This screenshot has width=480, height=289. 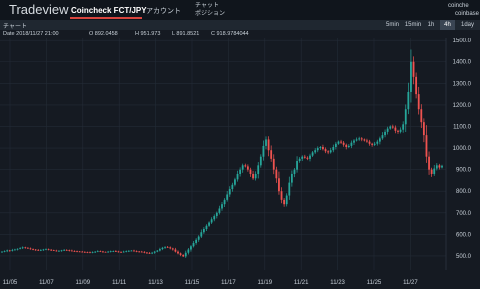 What do you see at coordinates (240, 25) in the screenshot?
I see `chart-toolbar: チャート 5min 15min 1h 4h 1day` at bounding box center [240, 25].